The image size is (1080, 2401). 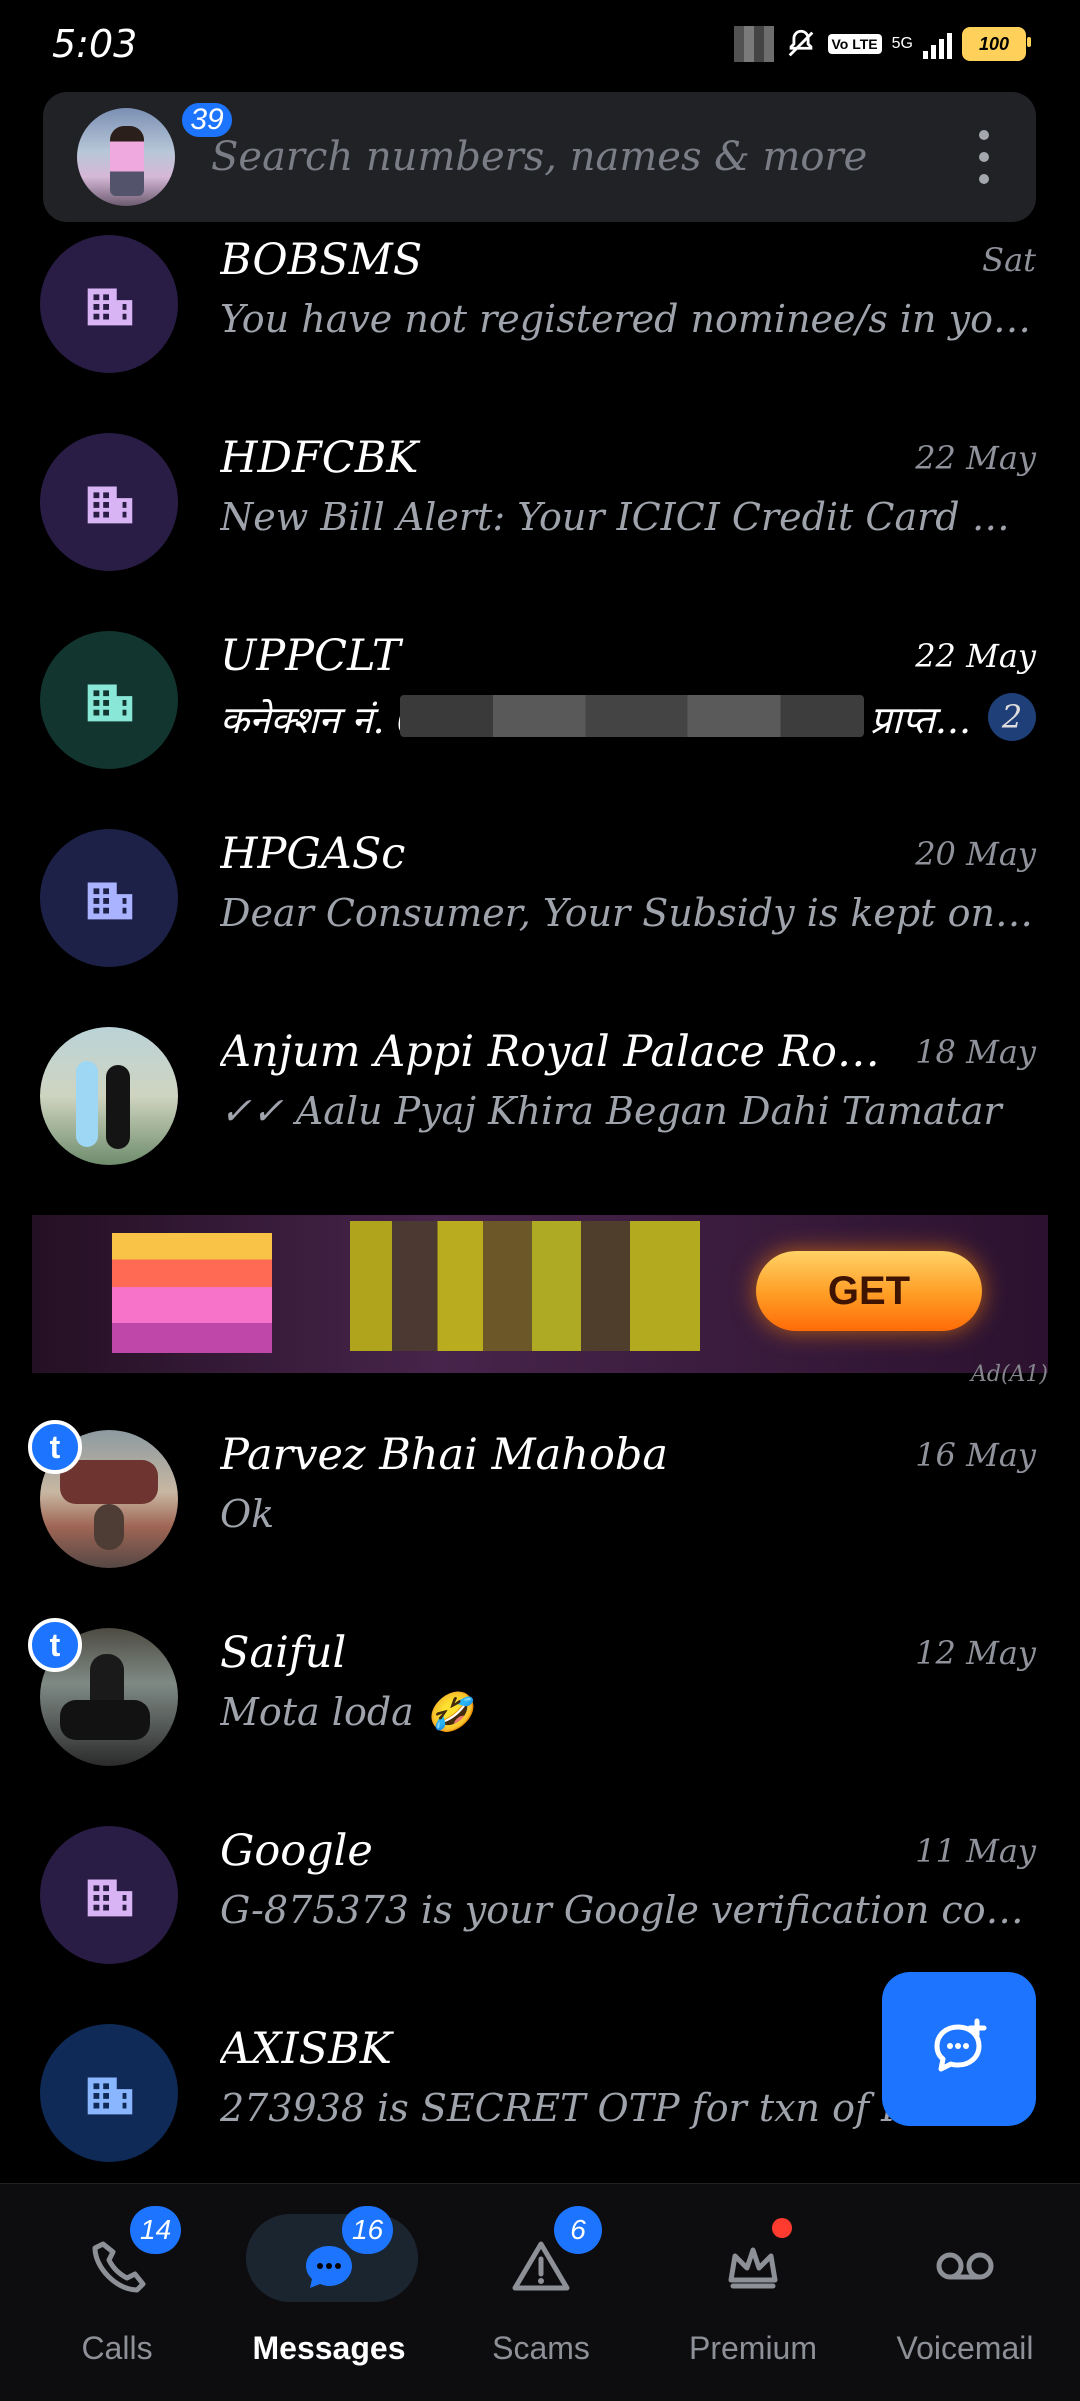 What do you see at coordinates (753, 44) in the screenshot?
I see `blurred-status-icon` at bounding box center [753, 44].